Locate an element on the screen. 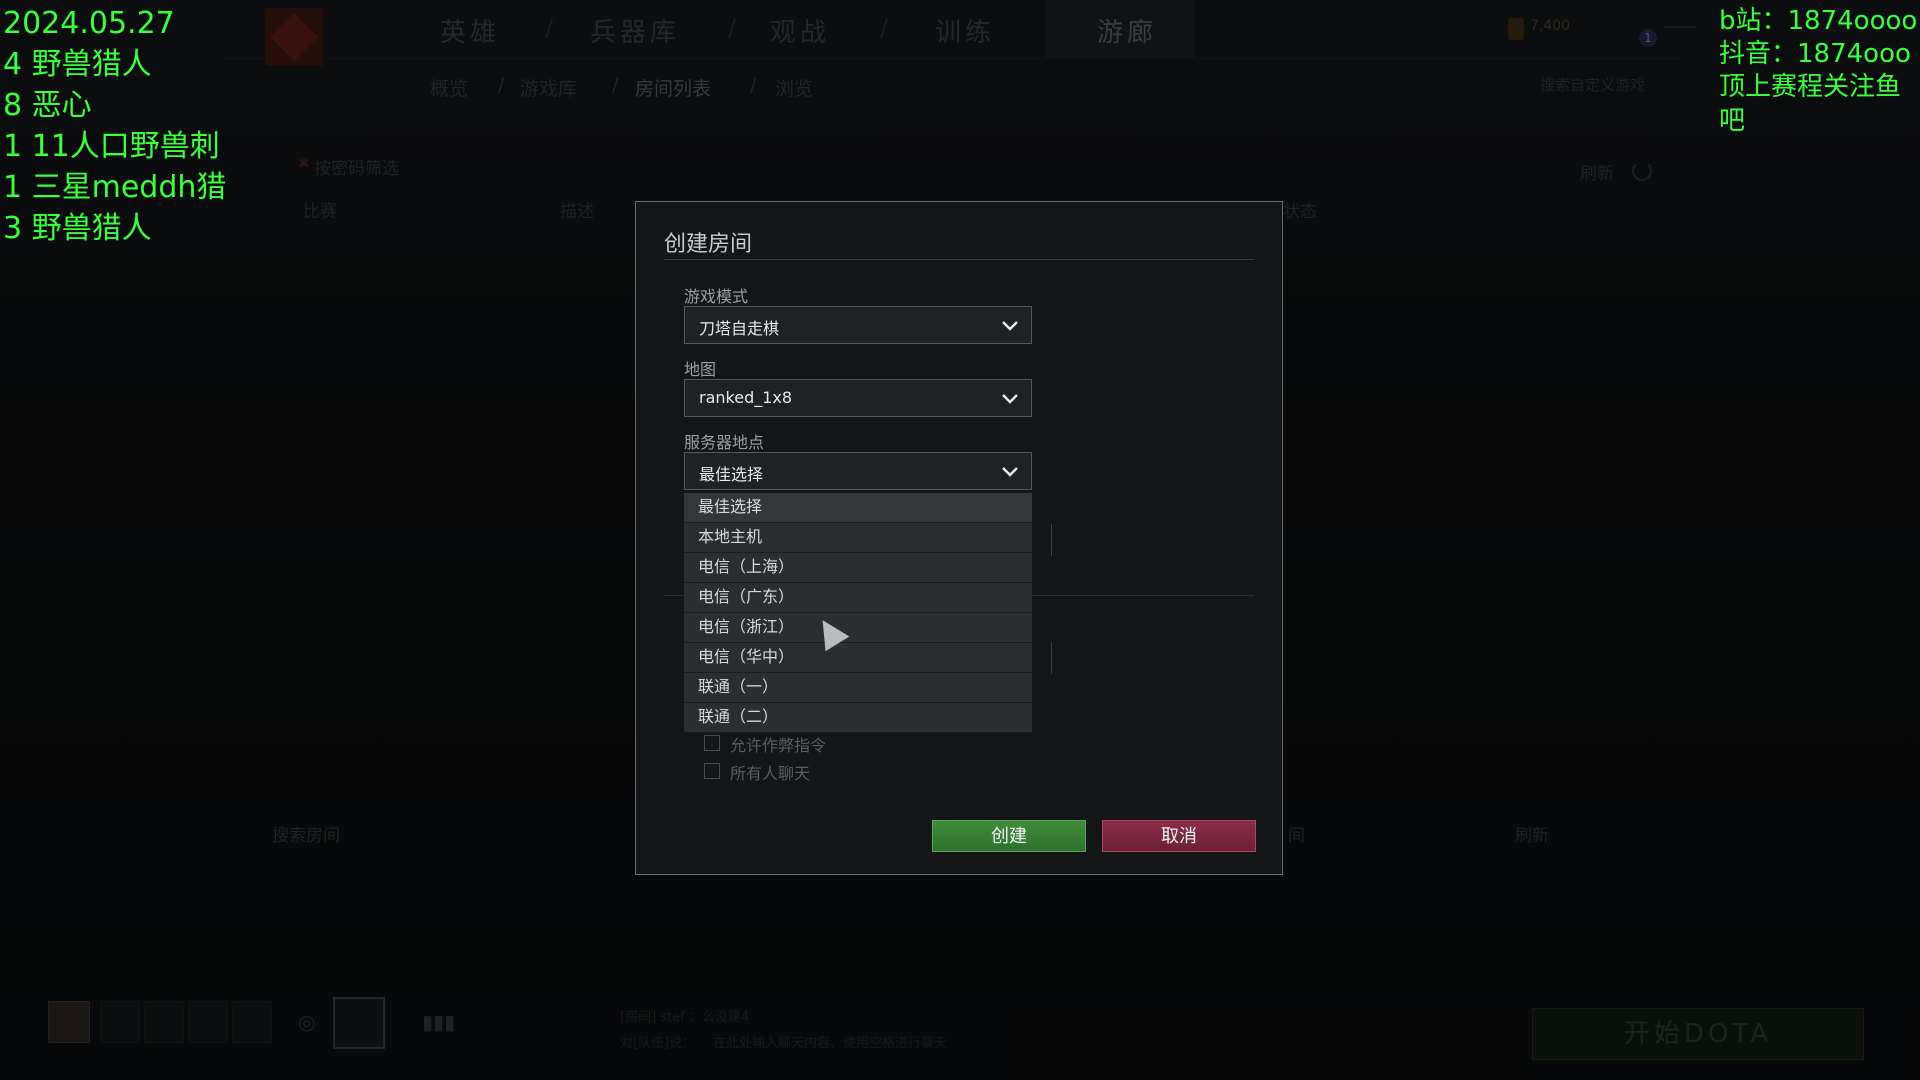  server-option-best: 最佳选择 is located at coordinates (858, 508).